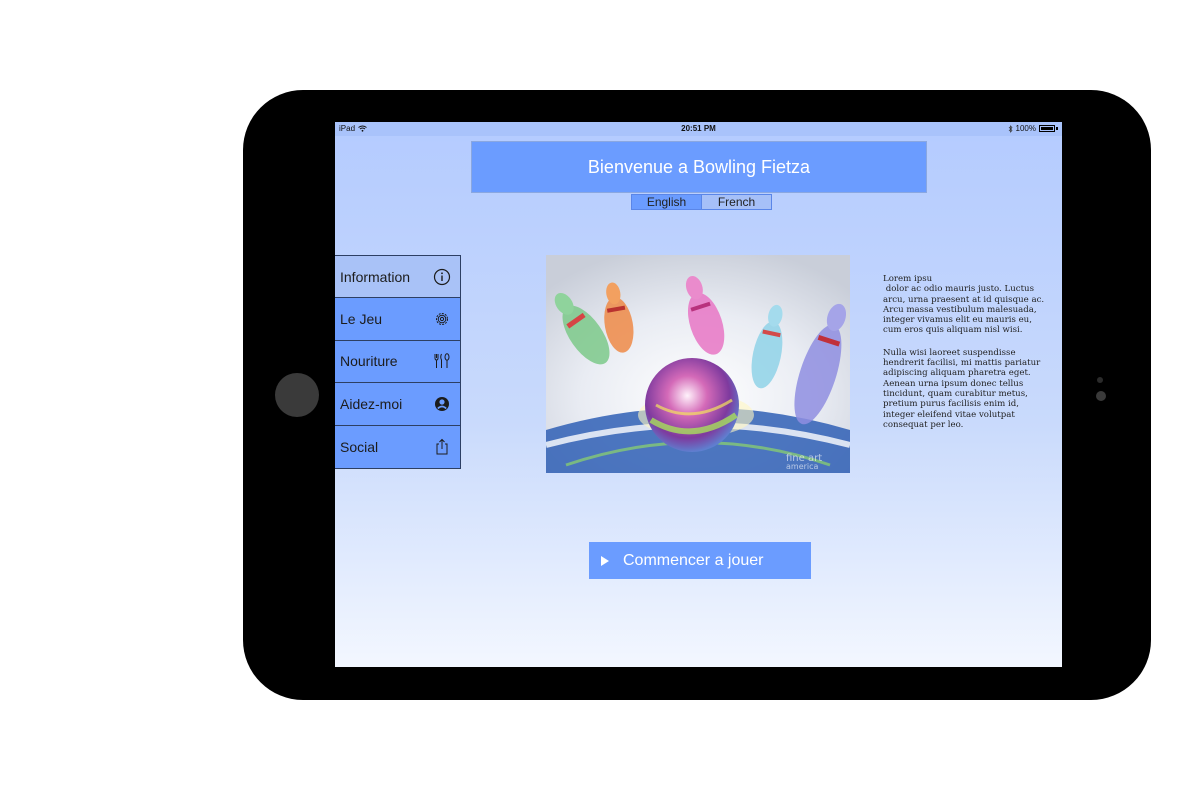 The image size is (1188, 792). What do you see at coordinates (699, 167) in the screenshot?
I see `page-title: Bienvenue a Bowling Fietza` at bounding box center [699, 167].